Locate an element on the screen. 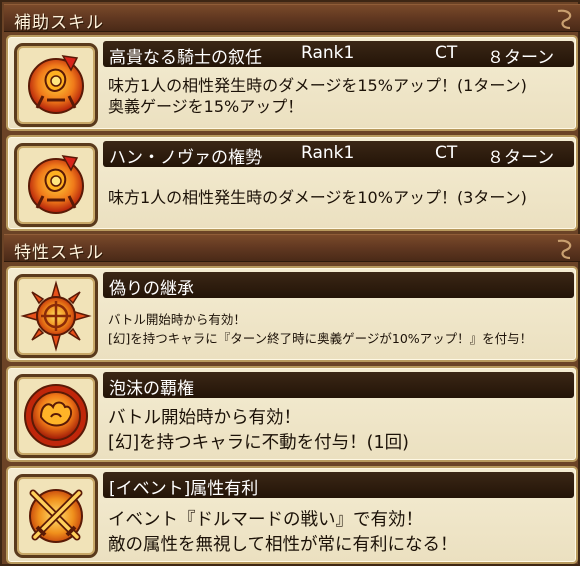 The height and width of the screenshot is (566, 580). description-line: 奥義ゲージを15%アップ！ is located at coordinates (206, 107).